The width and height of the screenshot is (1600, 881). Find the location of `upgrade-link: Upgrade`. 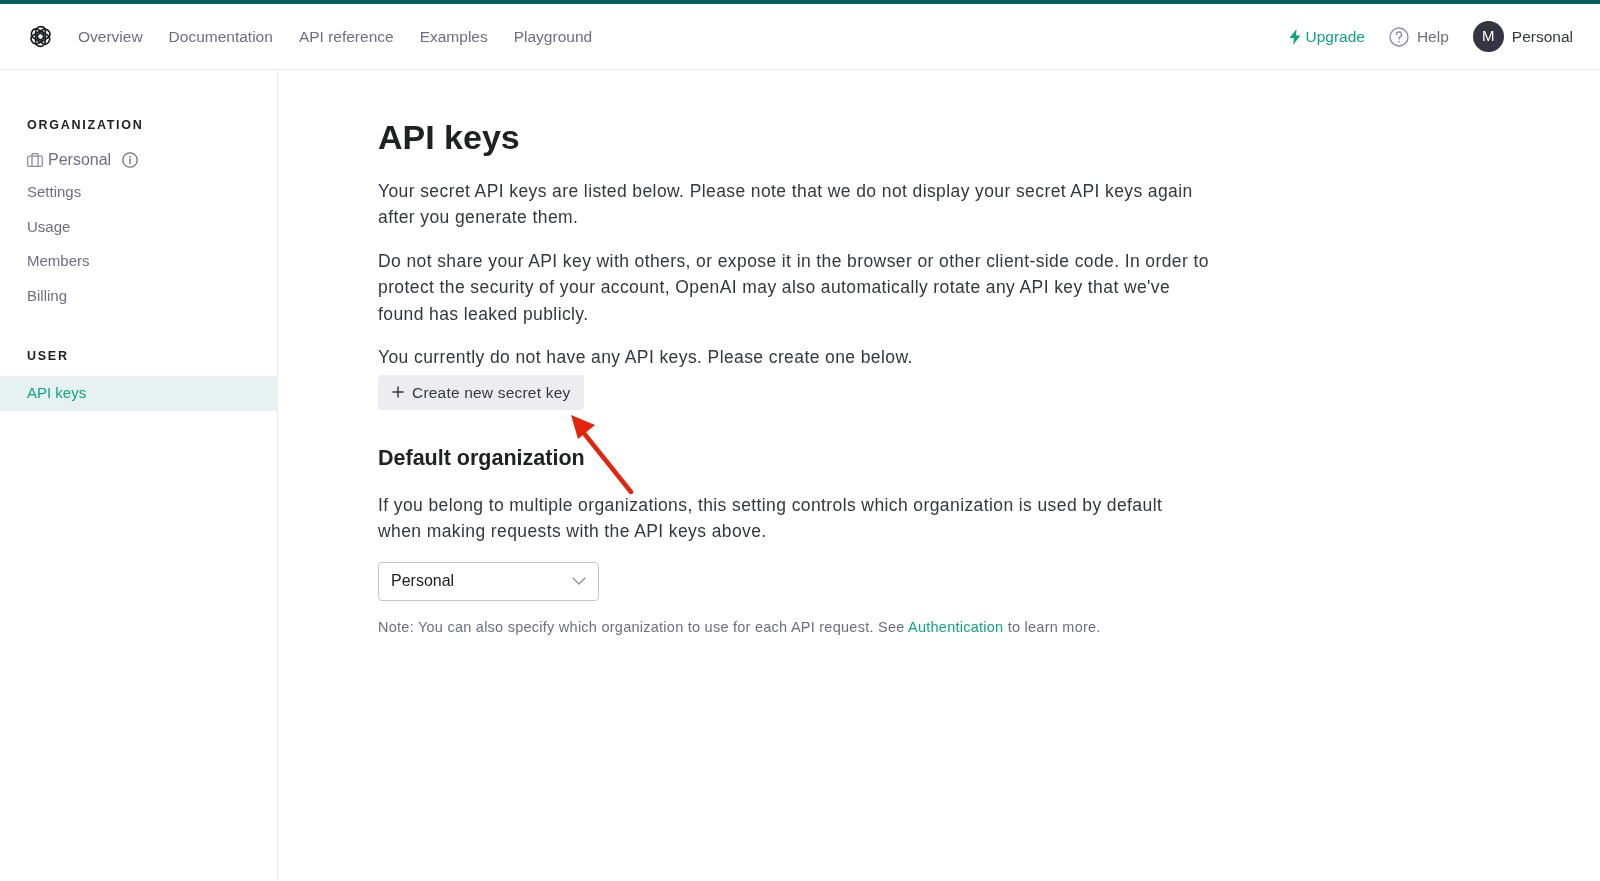

upgrade-link: Upgrade is located at coordinates (1327, 36).